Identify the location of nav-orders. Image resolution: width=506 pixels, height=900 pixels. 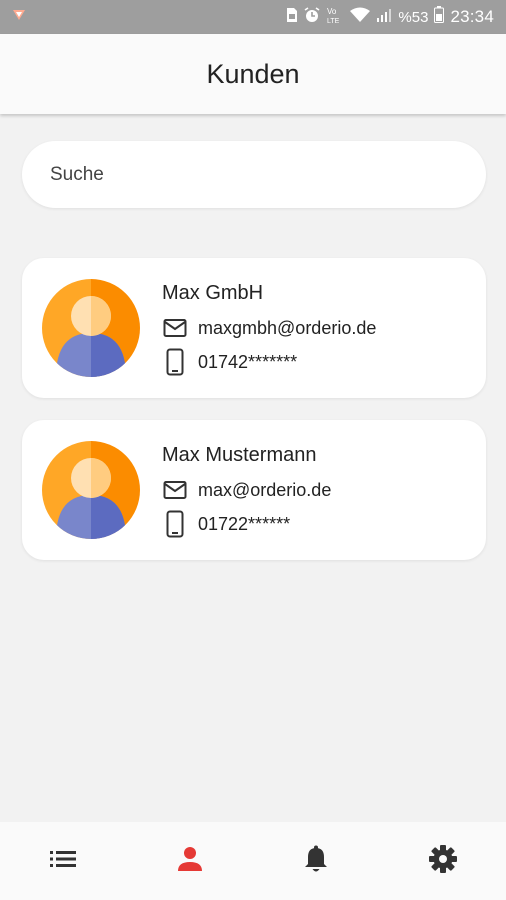
(63, 861).